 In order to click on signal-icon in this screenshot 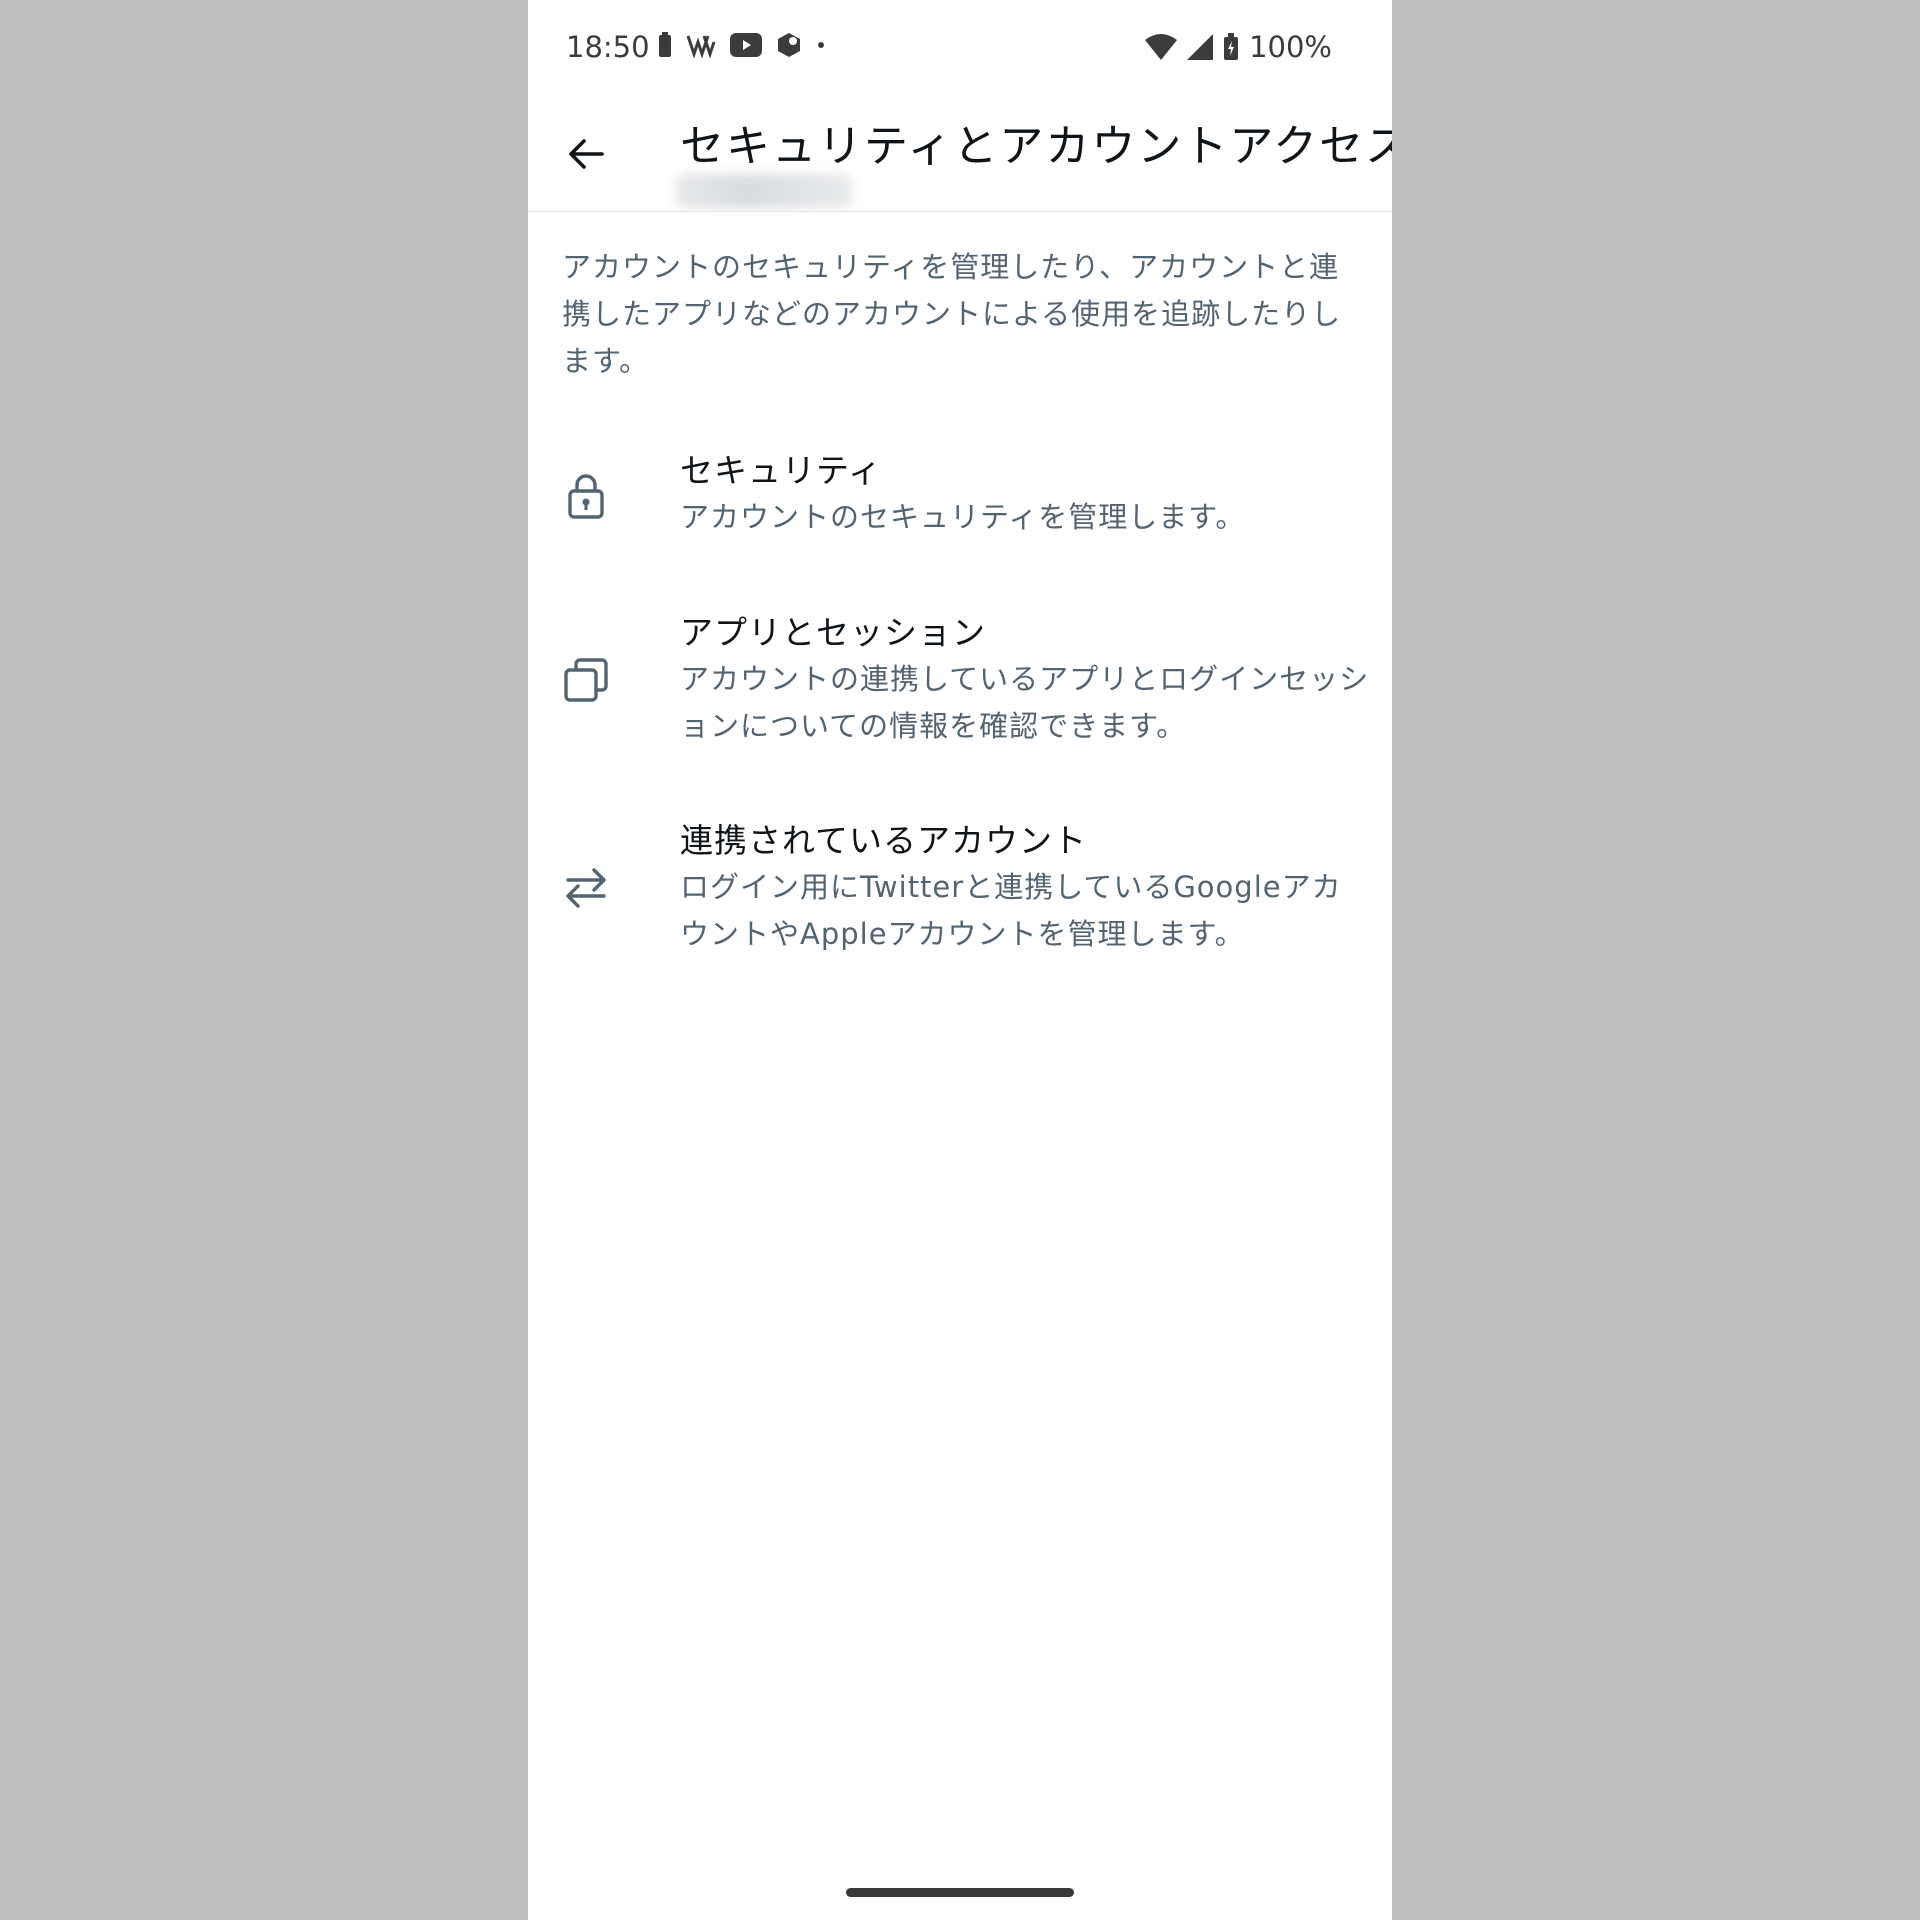, I will do `click(1200, 47)`.